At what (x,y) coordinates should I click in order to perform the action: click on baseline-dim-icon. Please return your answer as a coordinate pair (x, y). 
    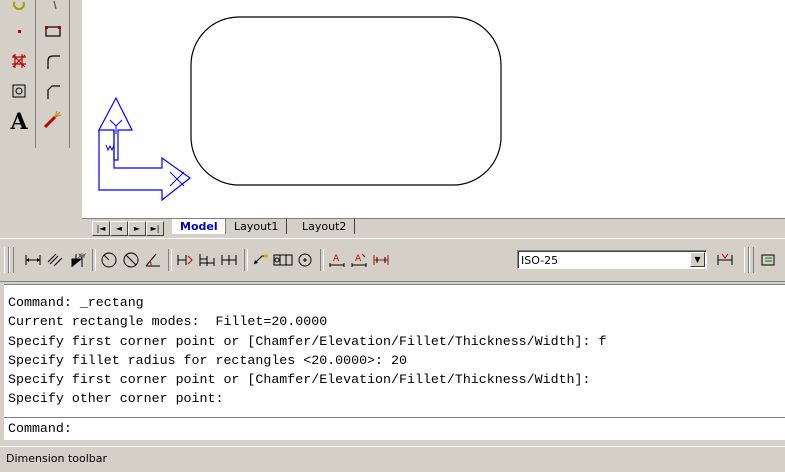
    Looking at the image, I should click on (207, 260).